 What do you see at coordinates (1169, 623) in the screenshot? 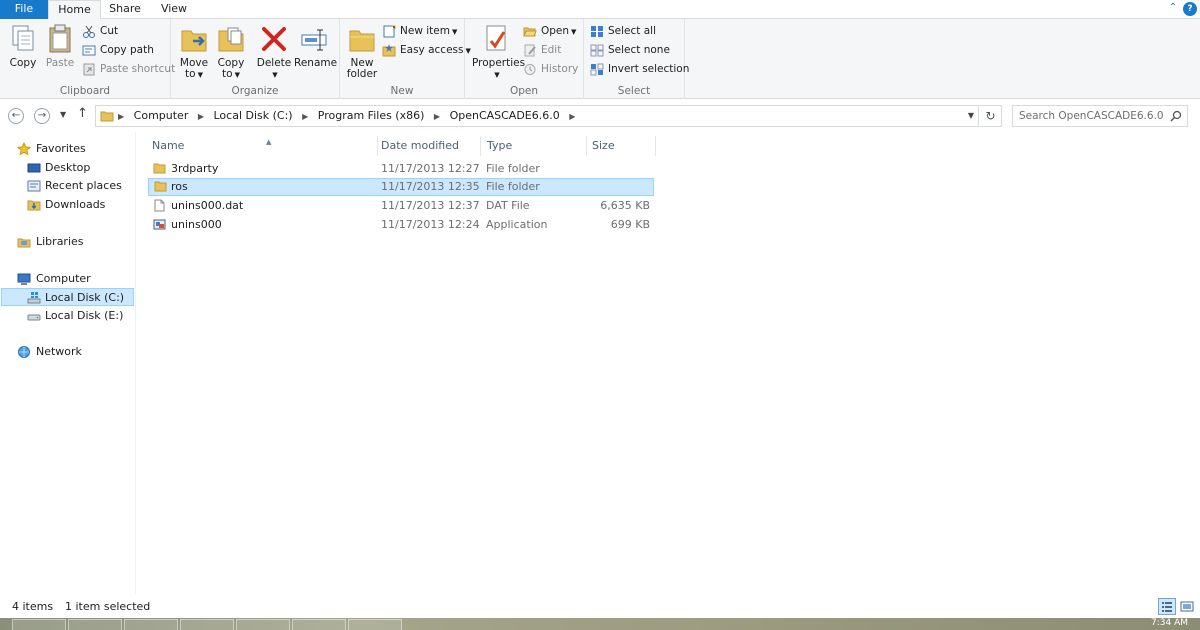
I see `system-clock: 7:34 AM` at bounding box center [1169, 623].